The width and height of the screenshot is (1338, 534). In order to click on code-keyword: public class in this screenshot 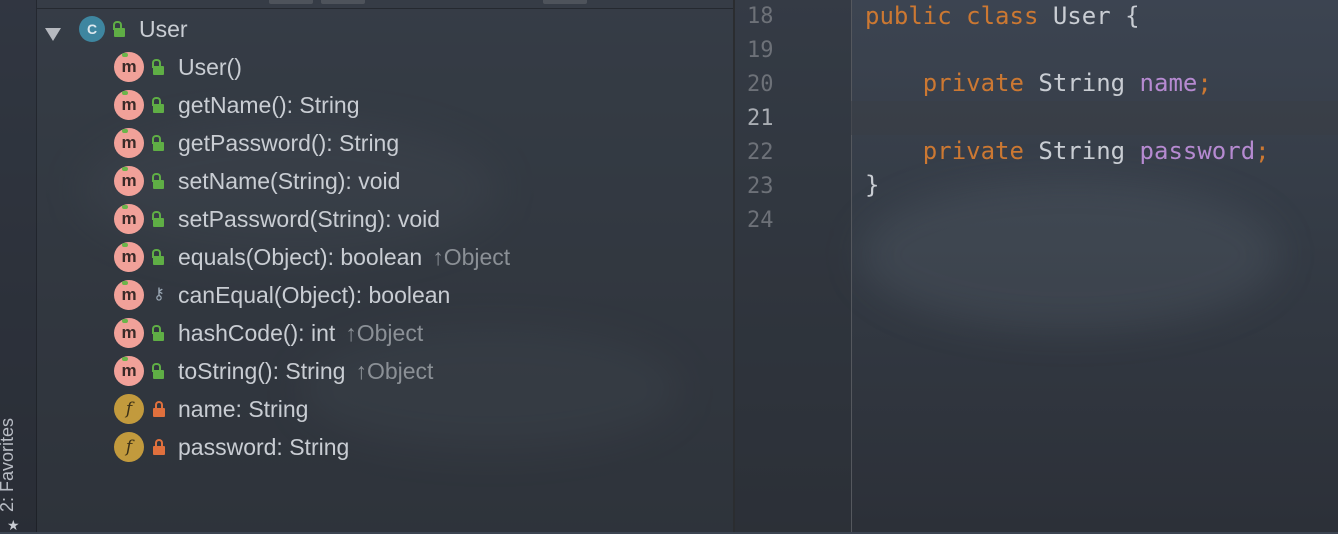, I will do `click(952, 16)`.